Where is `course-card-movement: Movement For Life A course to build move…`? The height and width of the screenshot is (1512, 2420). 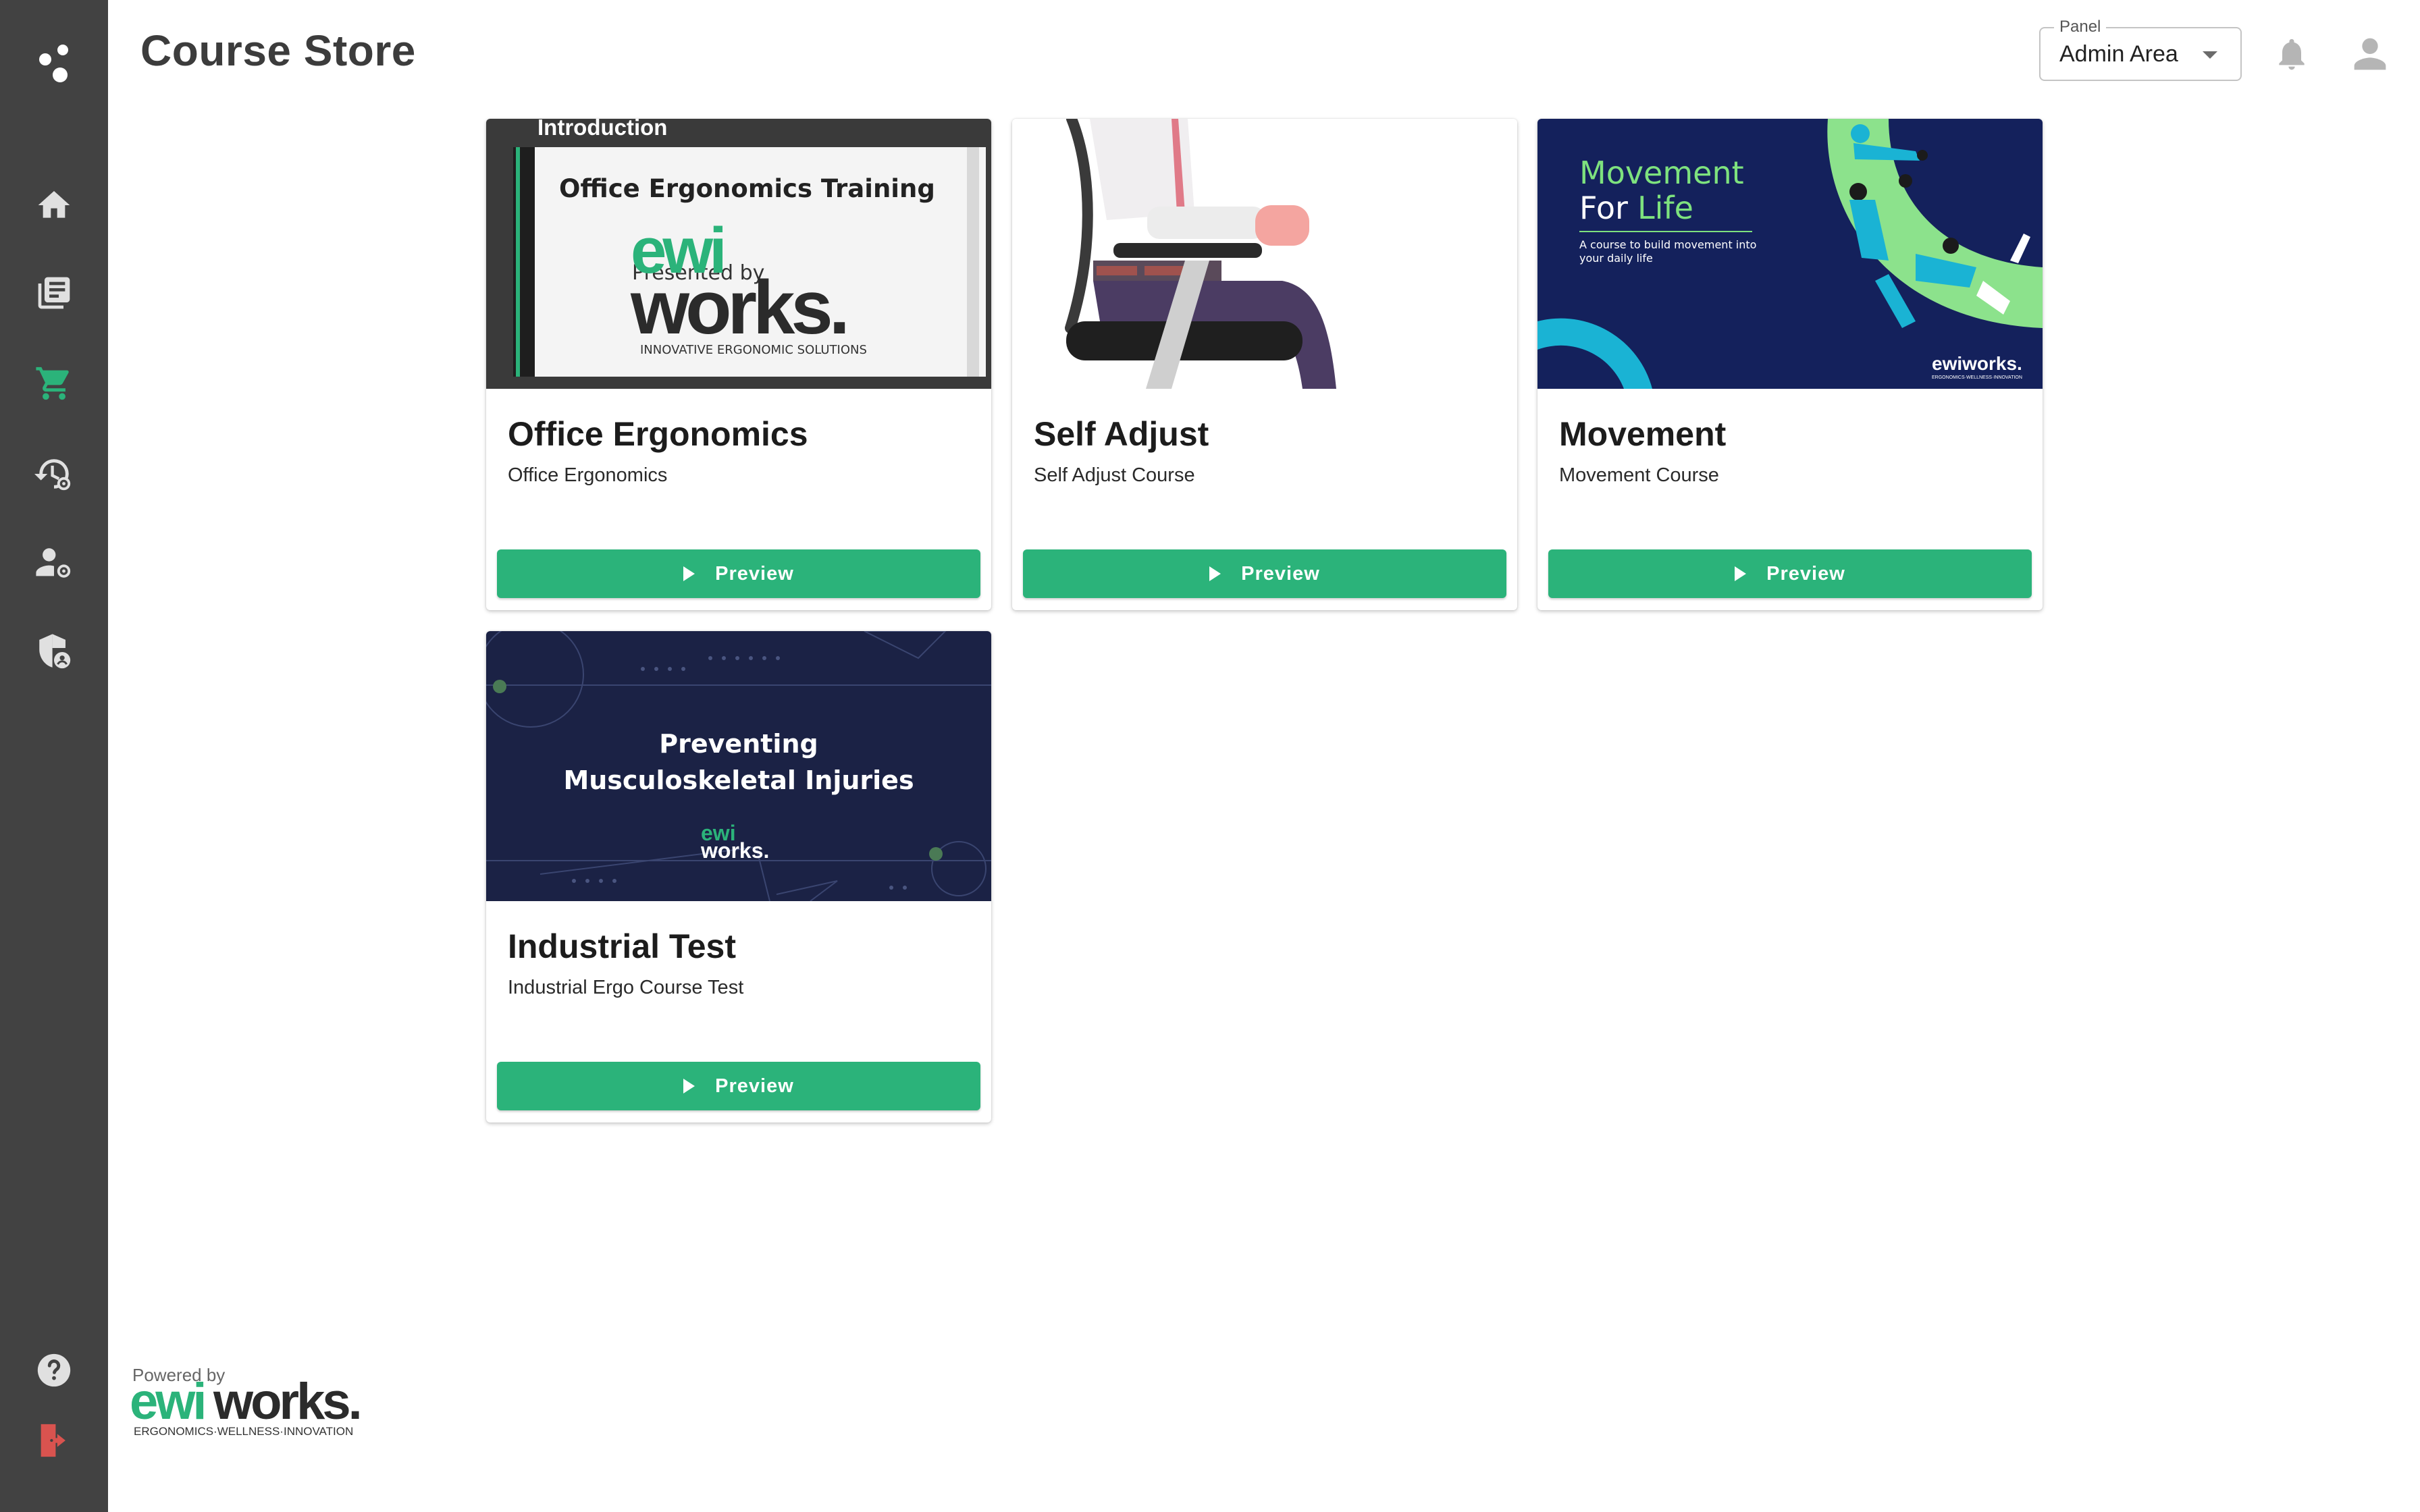
course-card-movement: Movement For Life A course to build move… is located at coordinates (1790, 364).